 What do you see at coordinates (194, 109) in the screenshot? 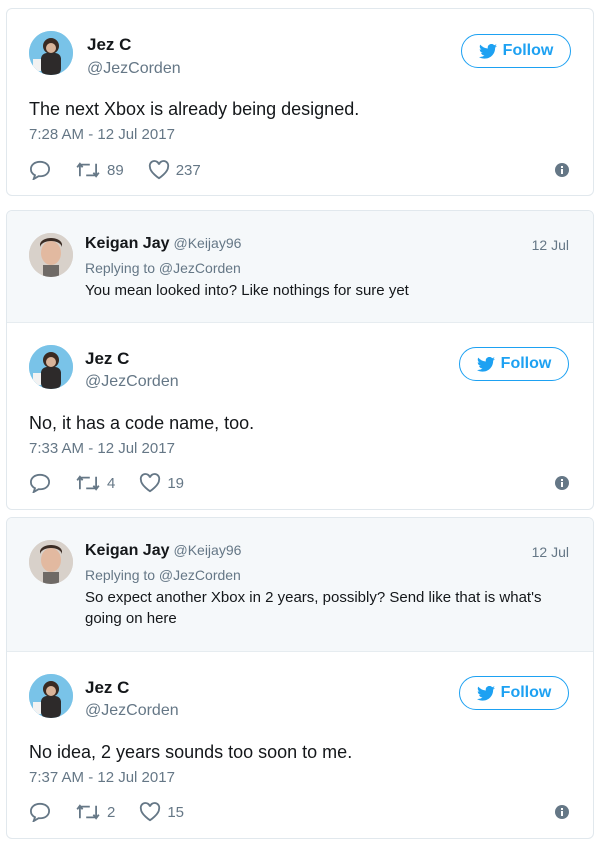
I see `tweet-text: The next Xbox is already being designed.` at bounding box center [194, 109].